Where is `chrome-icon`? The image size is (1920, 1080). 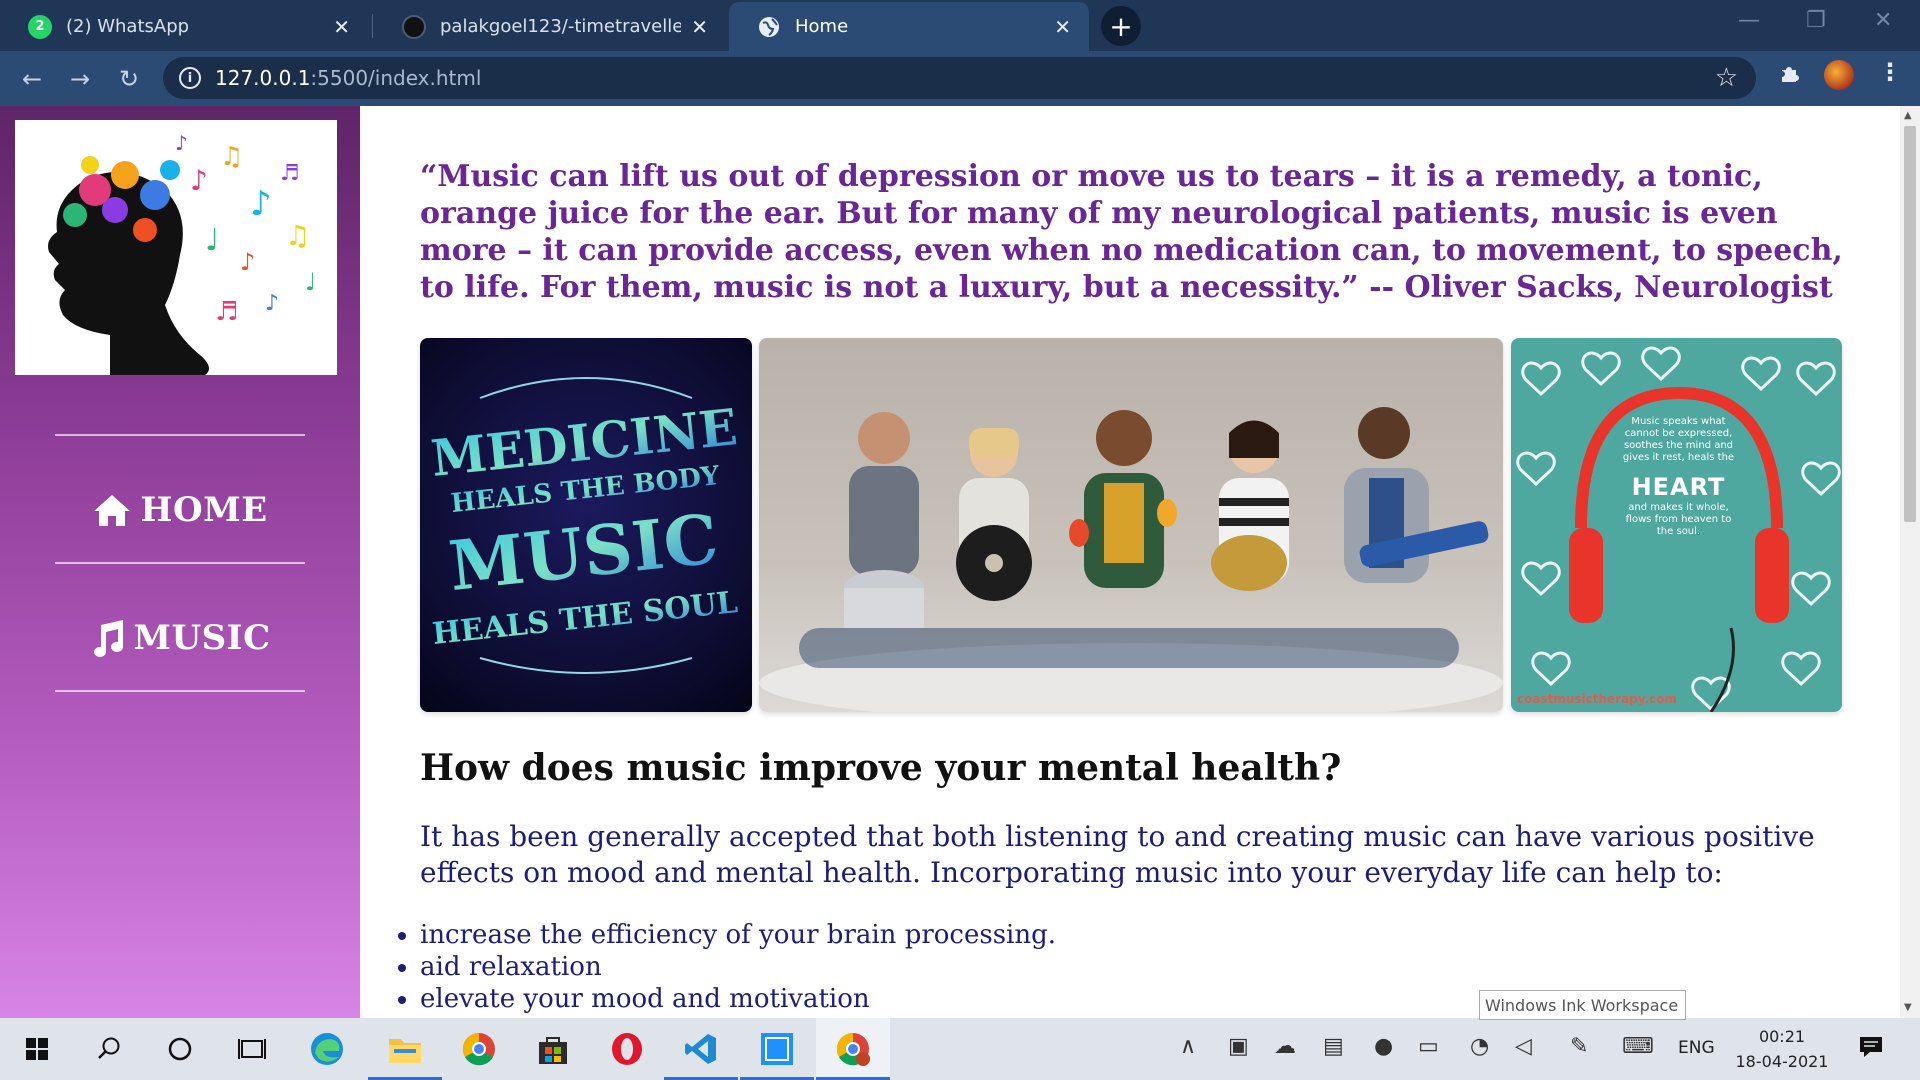
chrome-icon is located at coordinates (479, 1049).